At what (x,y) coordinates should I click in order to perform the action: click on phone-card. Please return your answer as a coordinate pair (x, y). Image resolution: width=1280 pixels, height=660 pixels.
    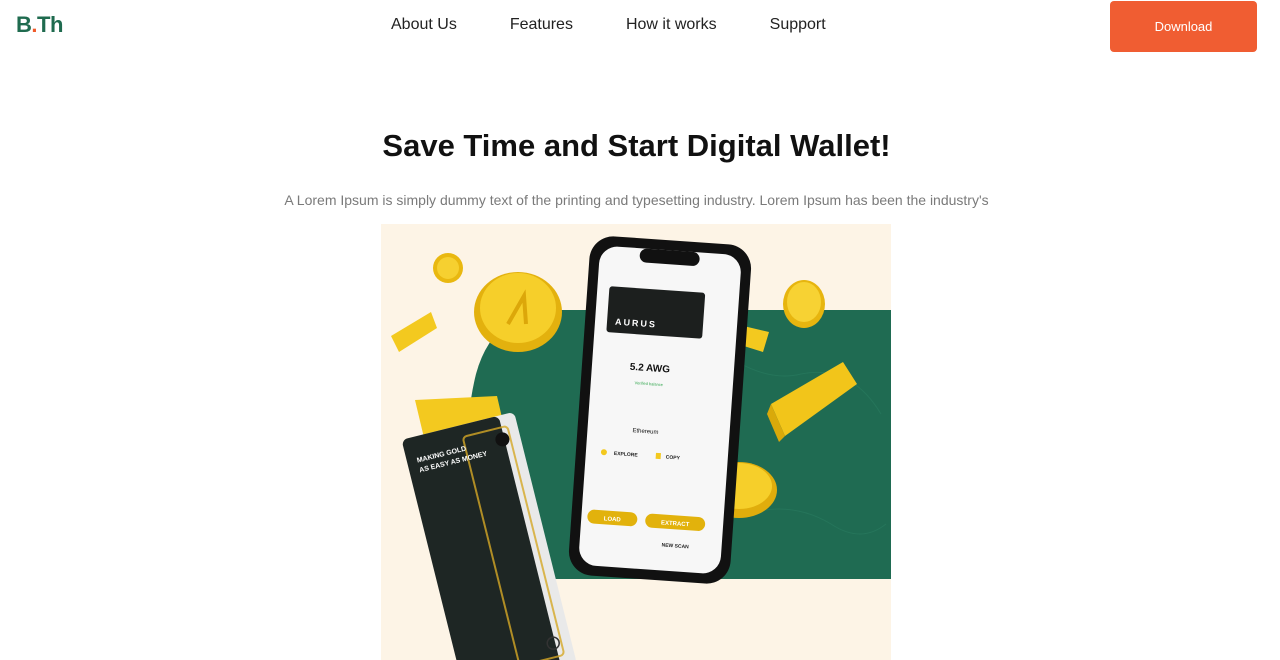
    Looking at the image, I should click on (656, 312).